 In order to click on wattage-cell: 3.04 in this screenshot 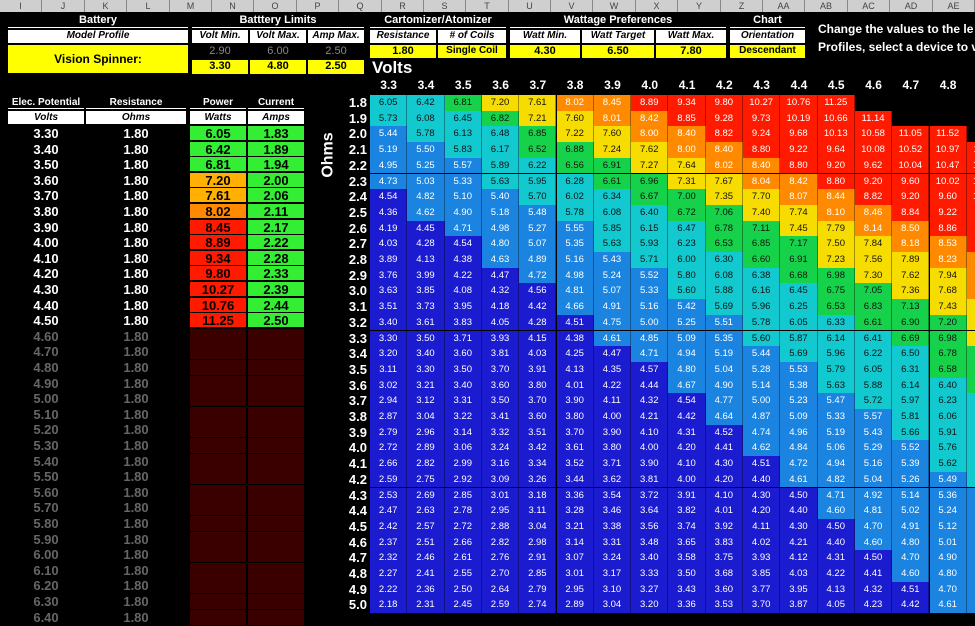, I will do `click(612, 605)`.